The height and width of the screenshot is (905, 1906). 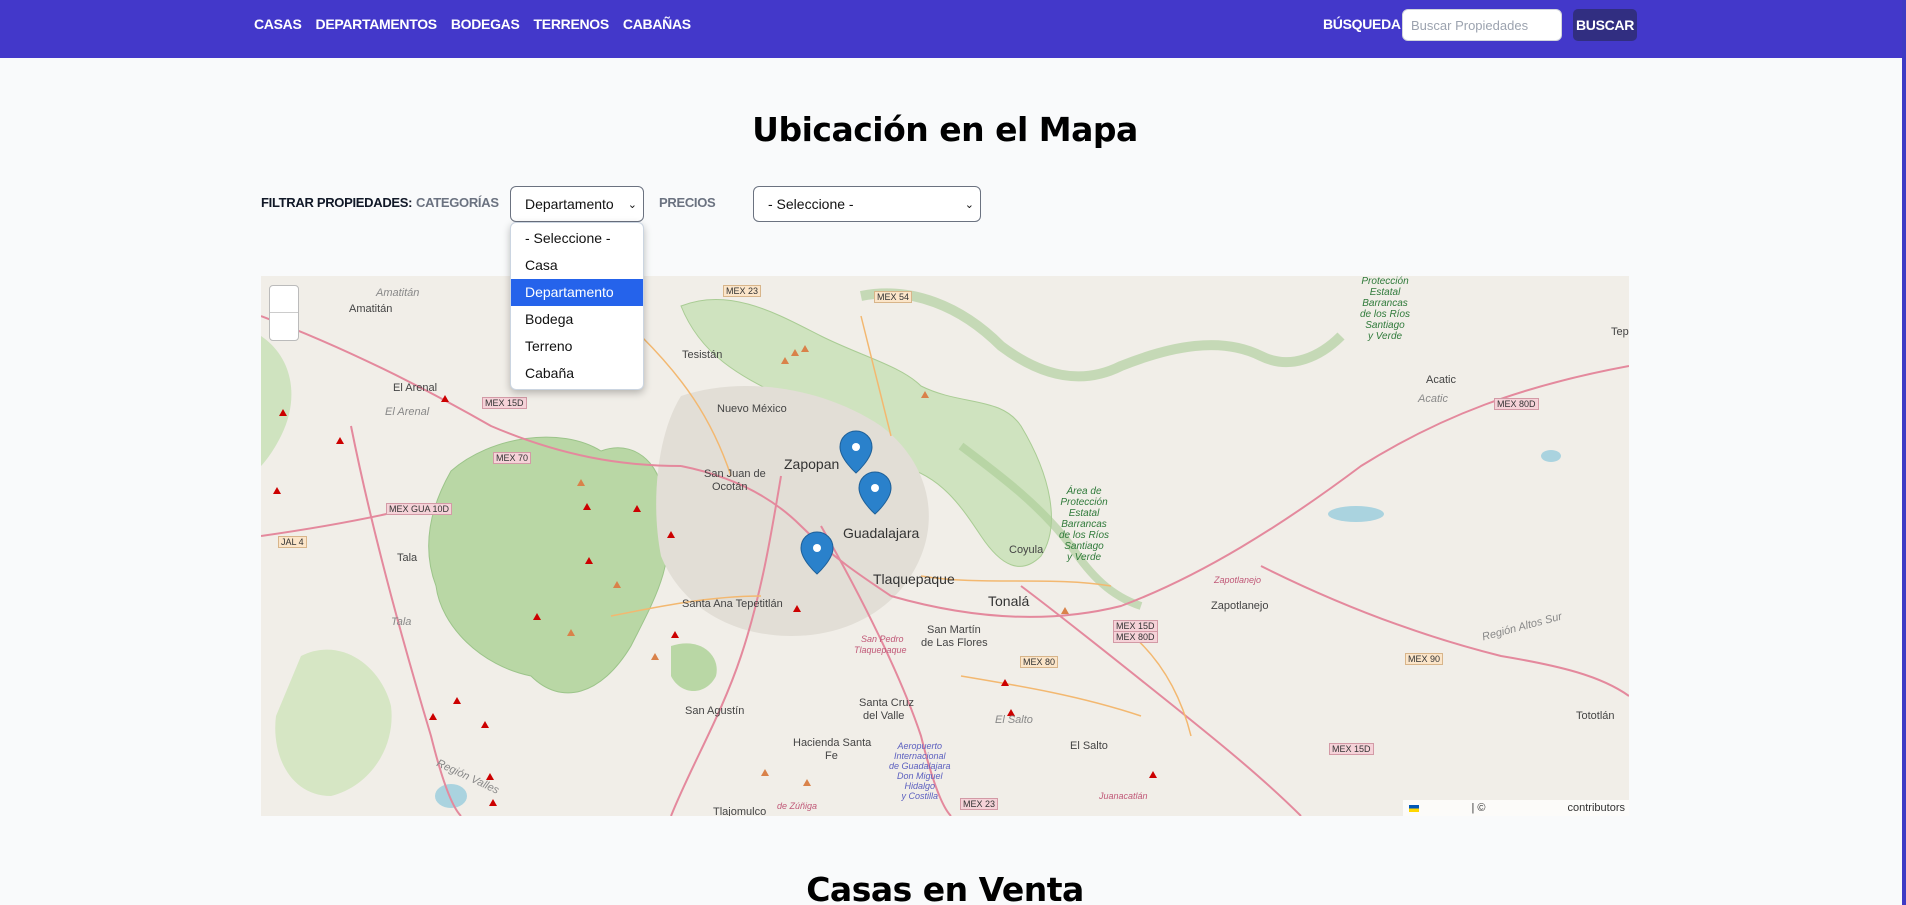 What do you see at coordinates (284, 326) in the screenshot?
I see `zoom-out-button` at bounding box center [284, 326].